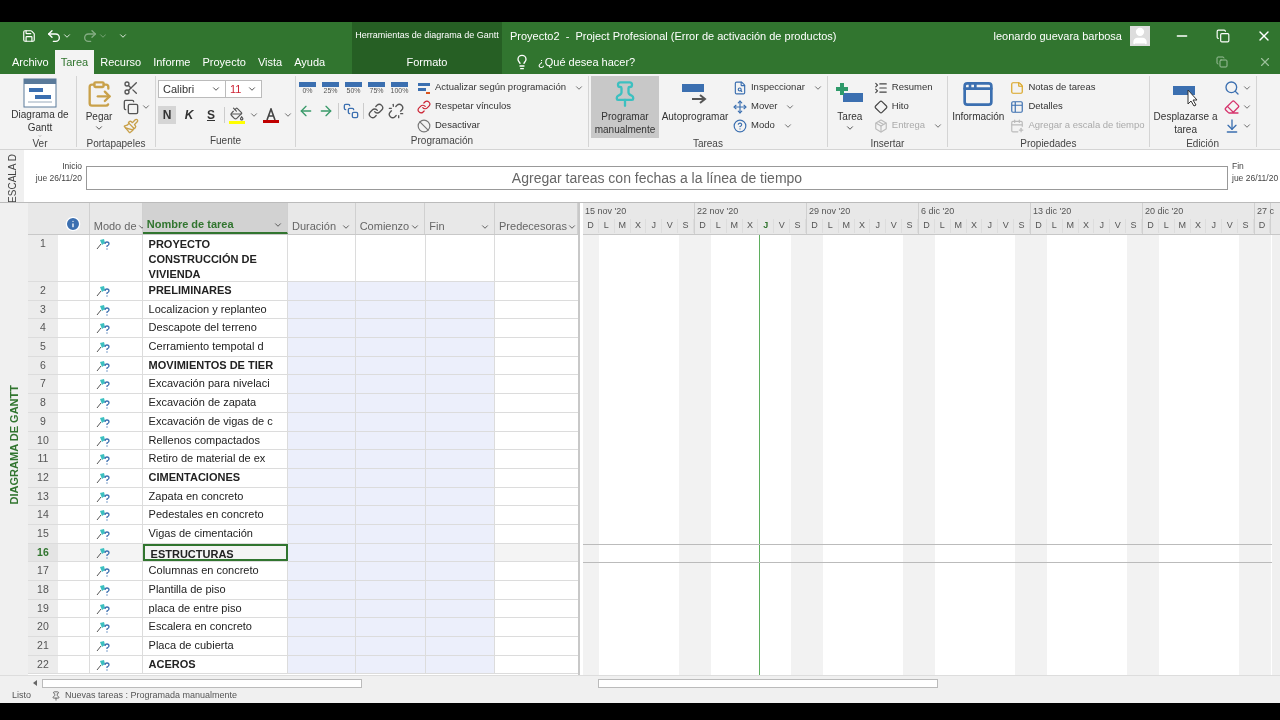  Describe the element at coordinates (1048, 143) in the screenshot. I see `group-label: Propiedades` at that location.